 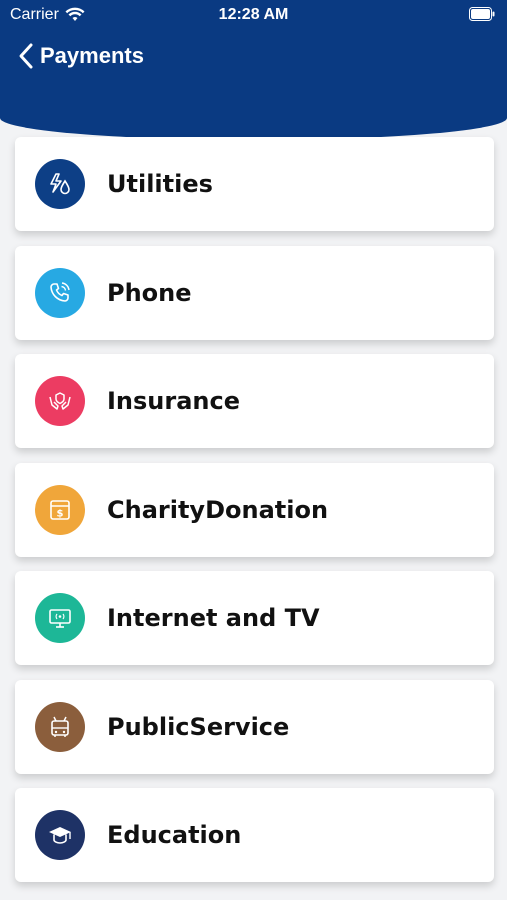 What do you see at coordinates (254, 184) in the screenshot?
I see `category-card-utilities: Utilities` at bounding box center [254, 184].